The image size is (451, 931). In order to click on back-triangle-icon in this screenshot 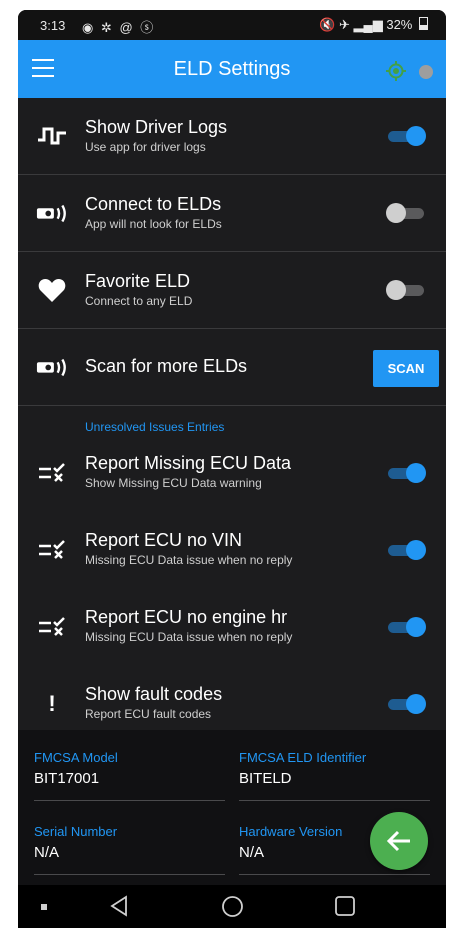, I will do `click(119, 906)`.